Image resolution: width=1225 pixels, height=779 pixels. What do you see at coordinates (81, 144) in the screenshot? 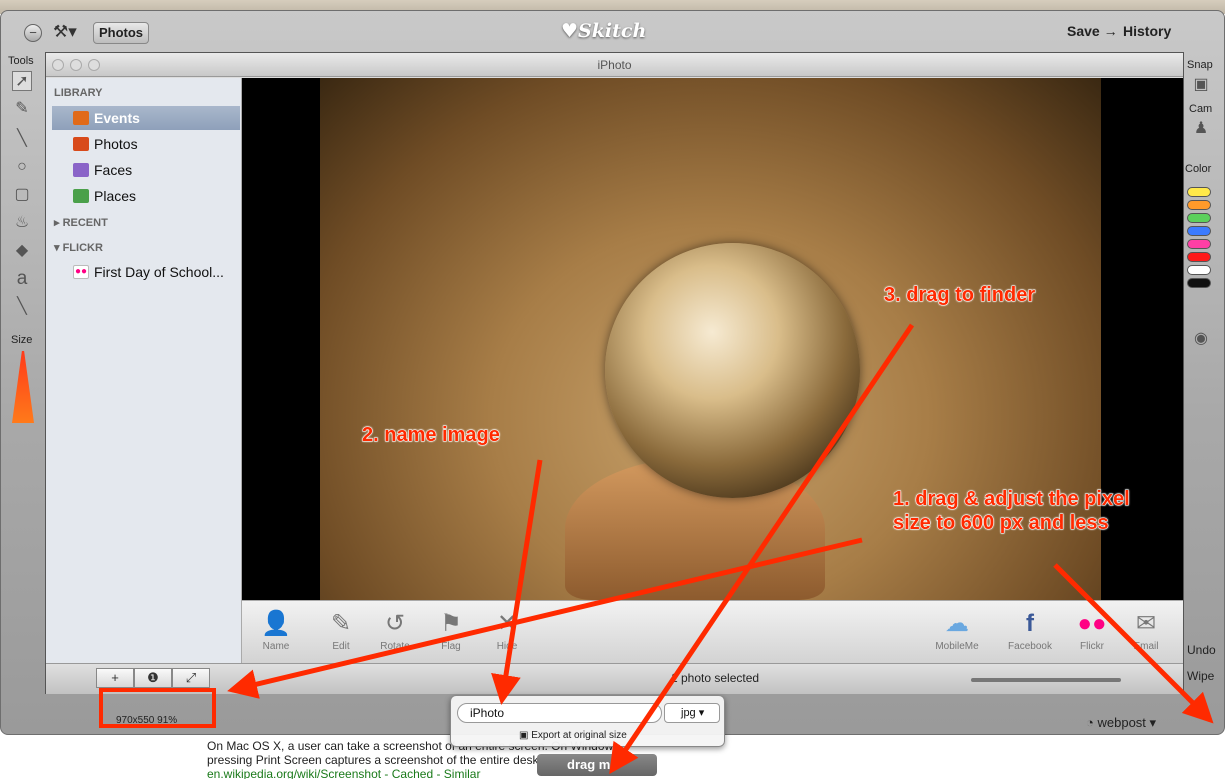
I see `photos-icon` at bounding box center [81, 144].